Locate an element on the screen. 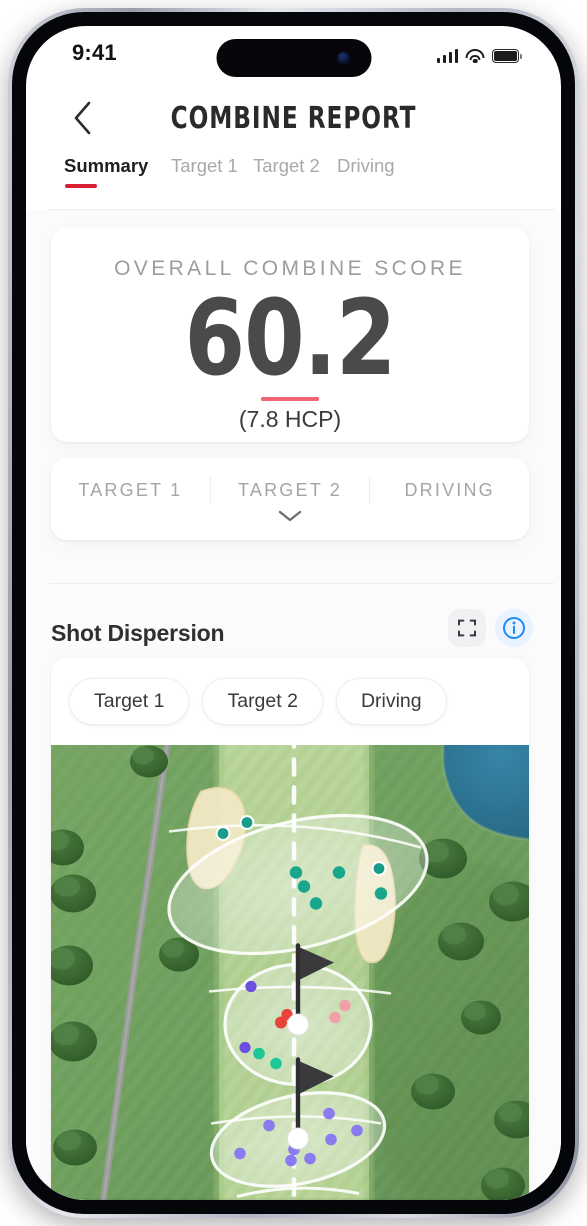 This screenshot has width=587, height=1226. dispersion-section-title: Shot Dispersion is located at coordinates (138, 633).